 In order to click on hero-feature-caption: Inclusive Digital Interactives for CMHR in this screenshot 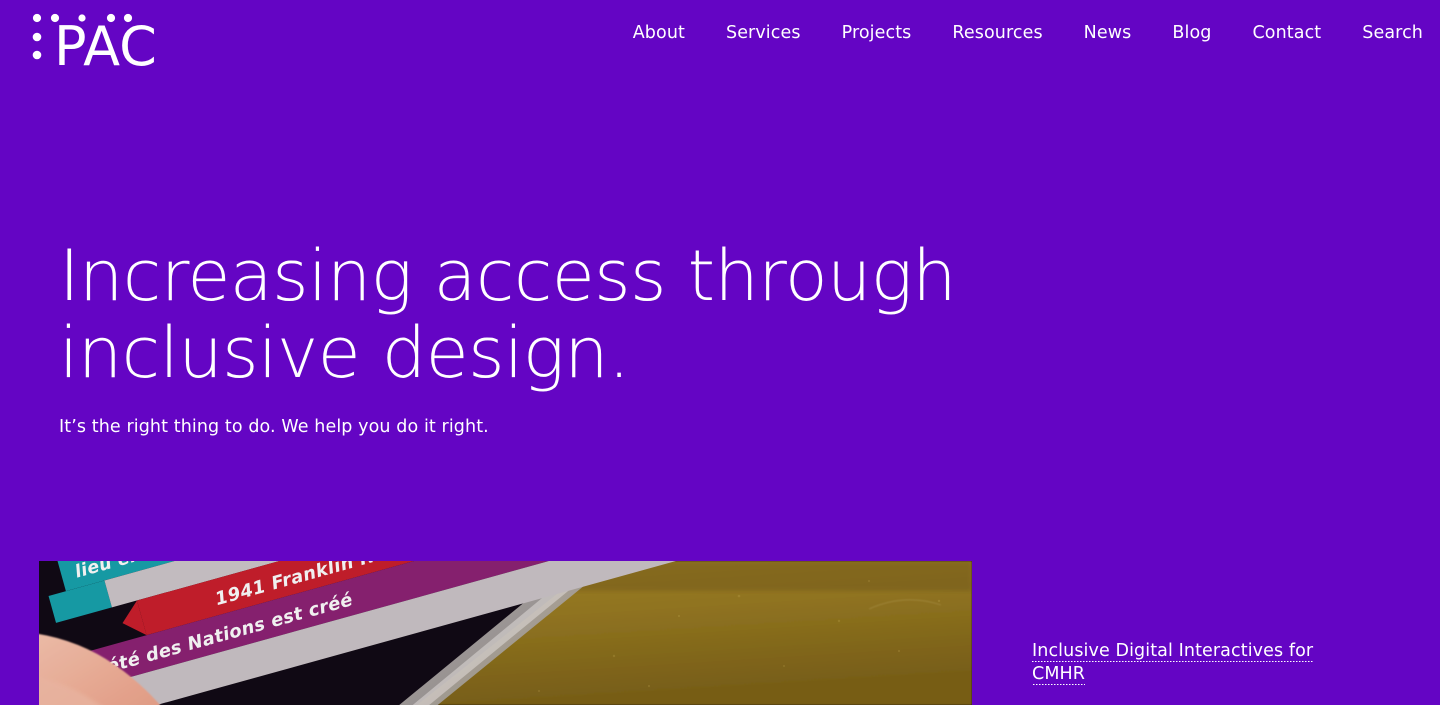, I will do `click(1182, 663)`.